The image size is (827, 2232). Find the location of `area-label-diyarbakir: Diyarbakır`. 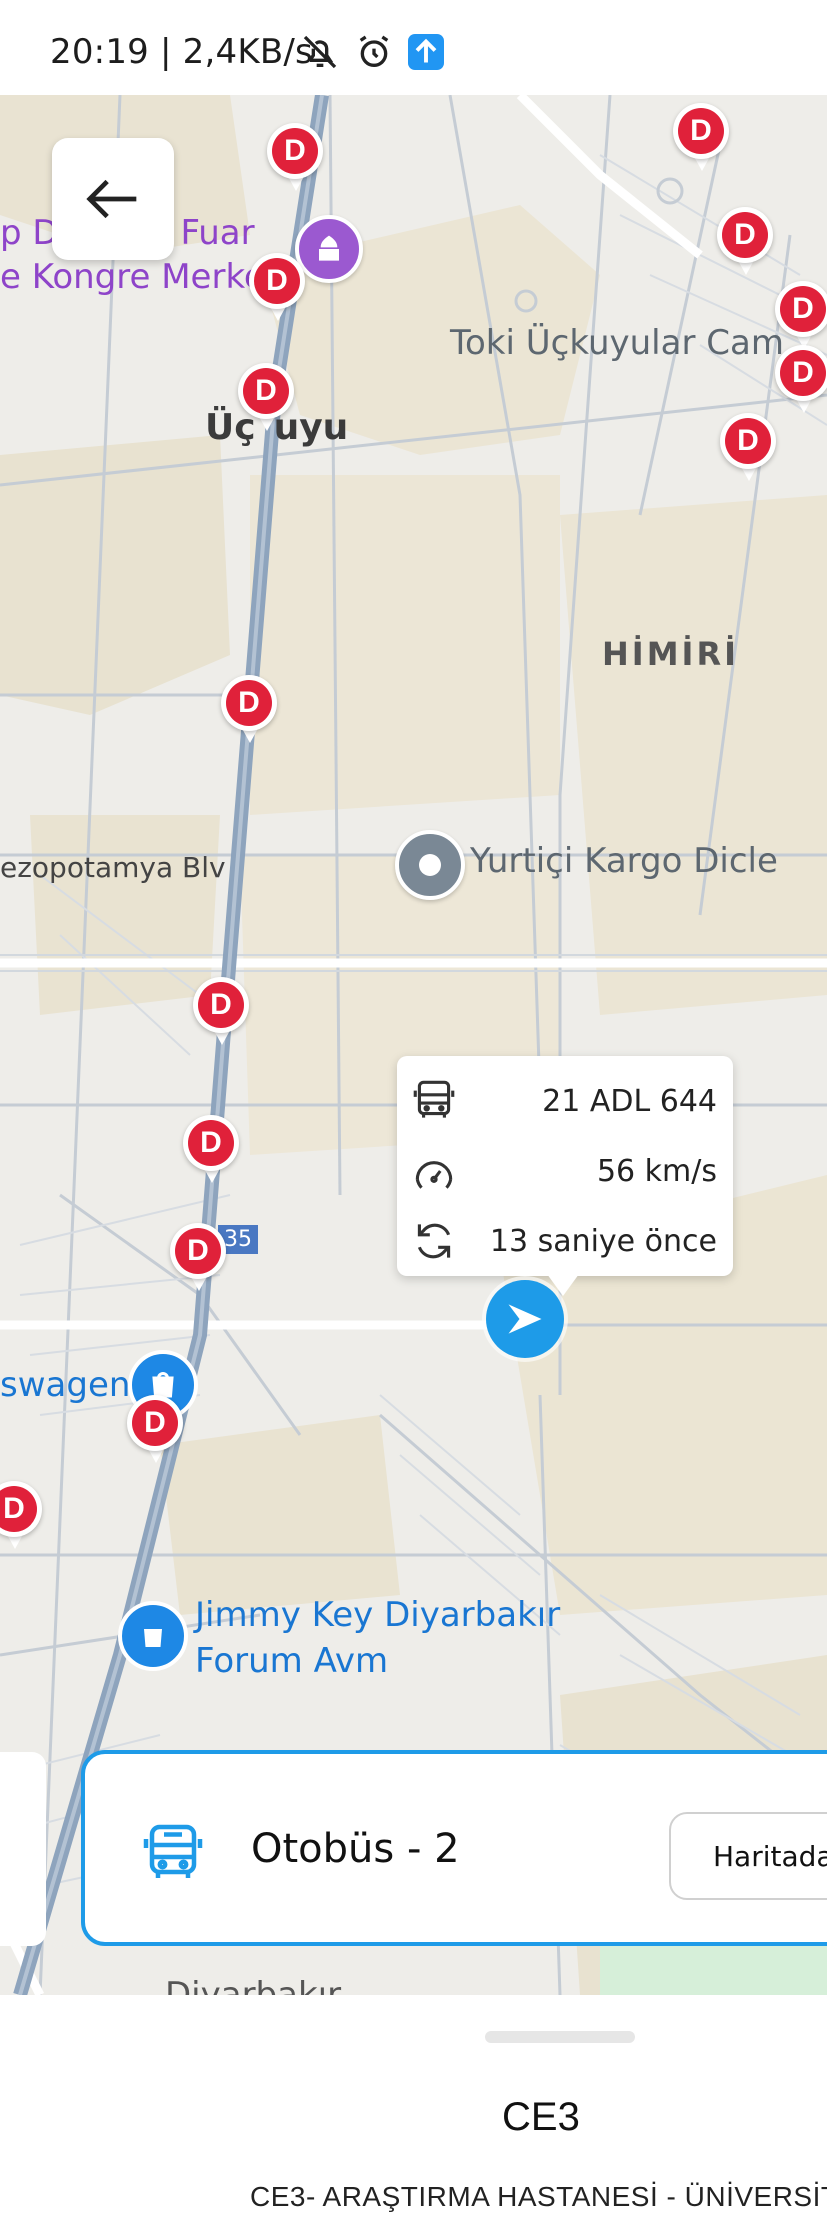

area-label-diyarbakir: Diyarbakır is located at coordinates (253, 1985).